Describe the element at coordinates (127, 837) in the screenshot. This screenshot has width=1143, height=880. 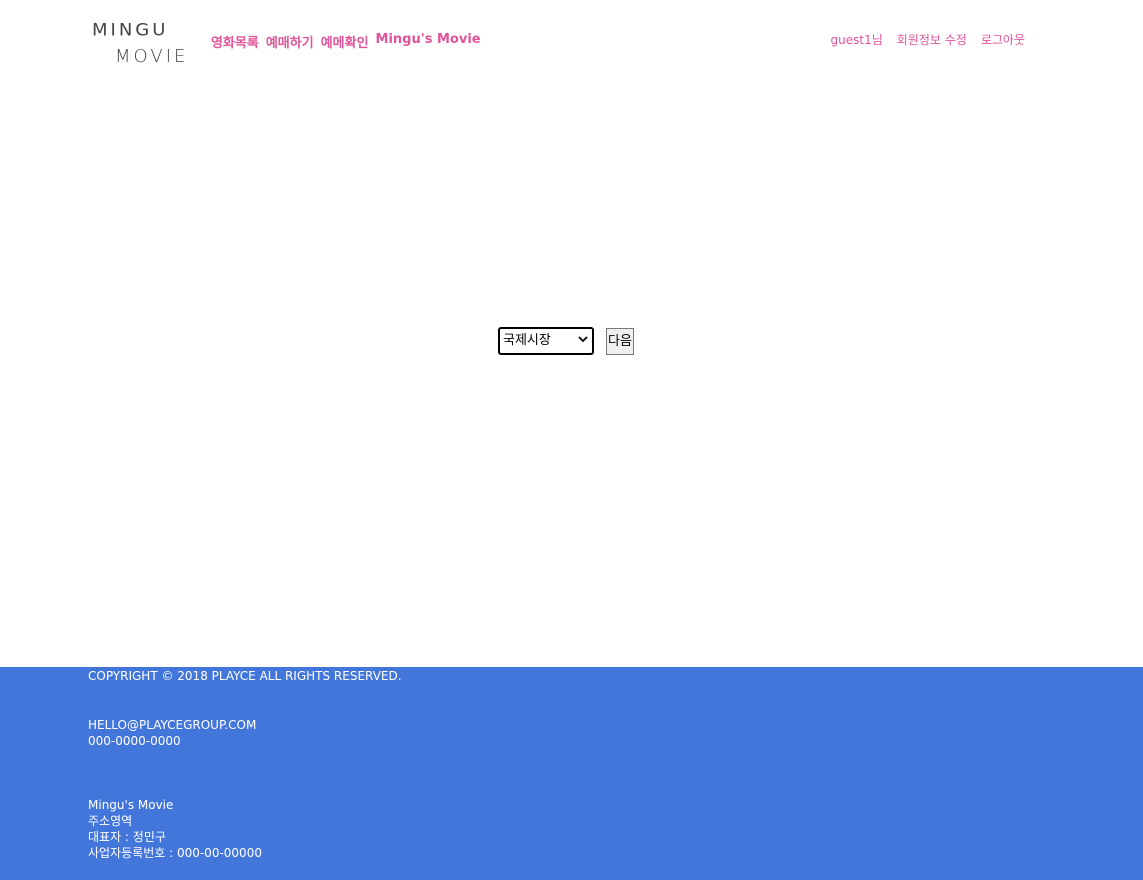
I see `footer-ceo: 대표자 : 정민구` at that location.